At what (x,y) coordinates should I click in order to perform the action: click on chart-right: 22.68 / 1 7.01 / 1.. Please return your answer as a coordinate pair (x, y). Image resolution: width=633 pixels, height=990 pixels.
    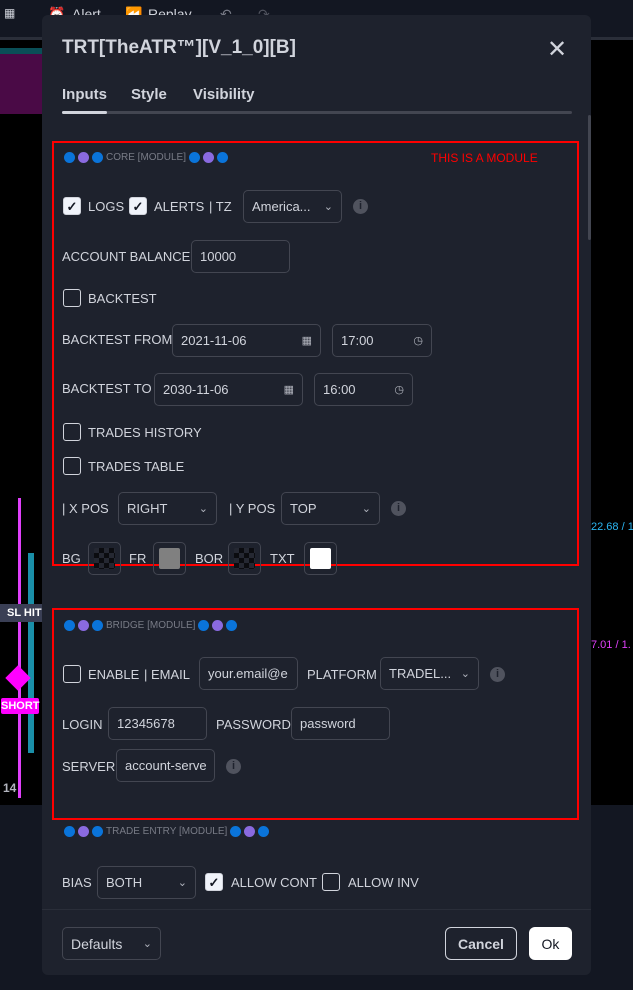
    Looking at the image, I should click on (612, 423).